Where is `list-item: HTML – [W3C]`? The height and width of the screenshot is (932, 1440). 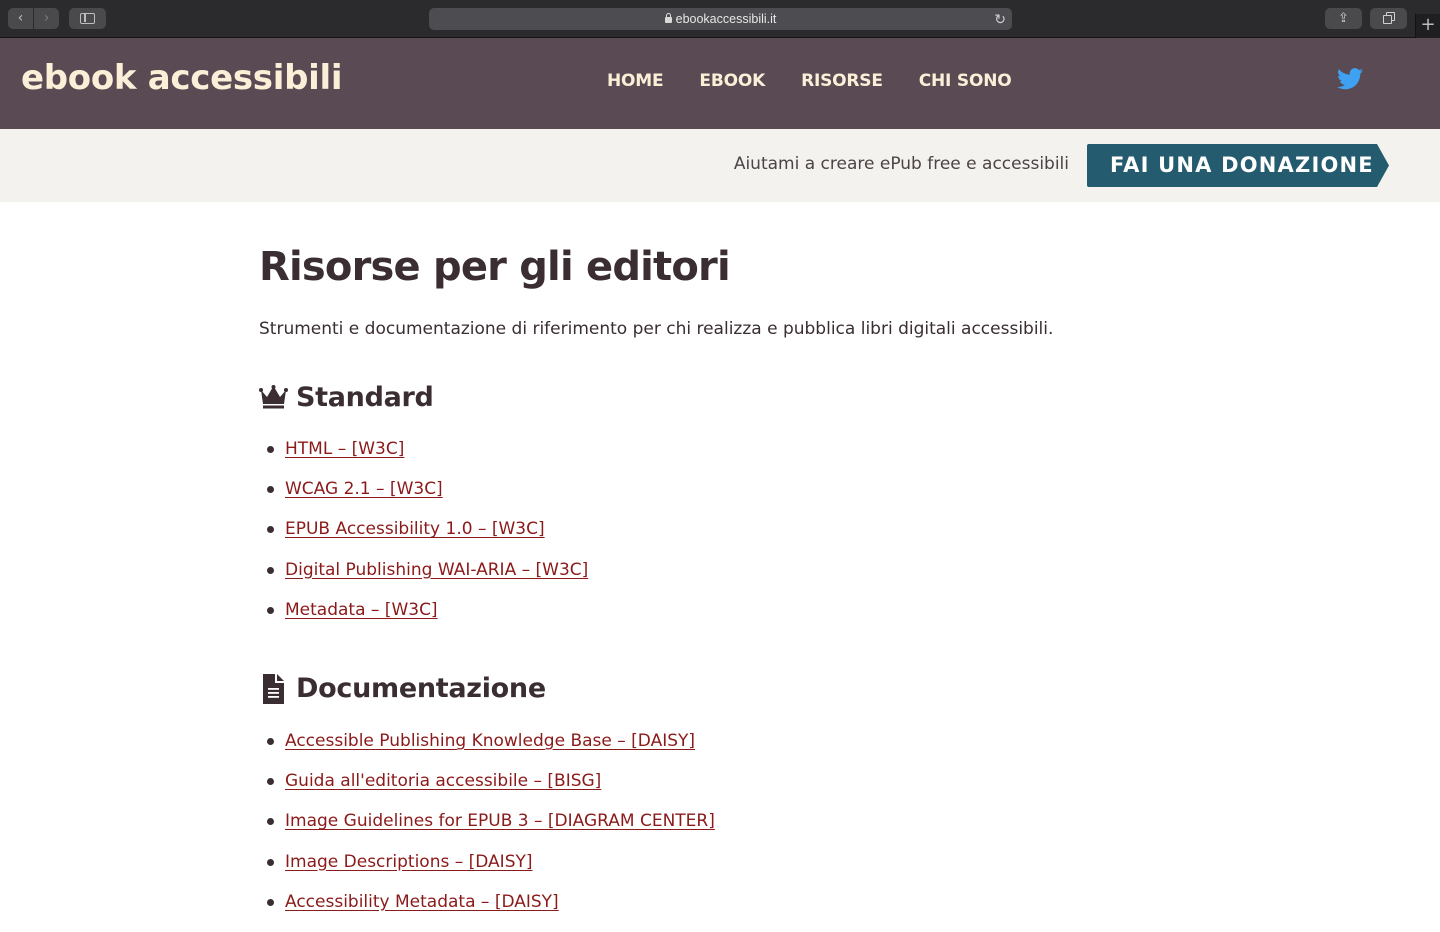 list-item: HTML – [W3C] is located at coordinates (719, 459).